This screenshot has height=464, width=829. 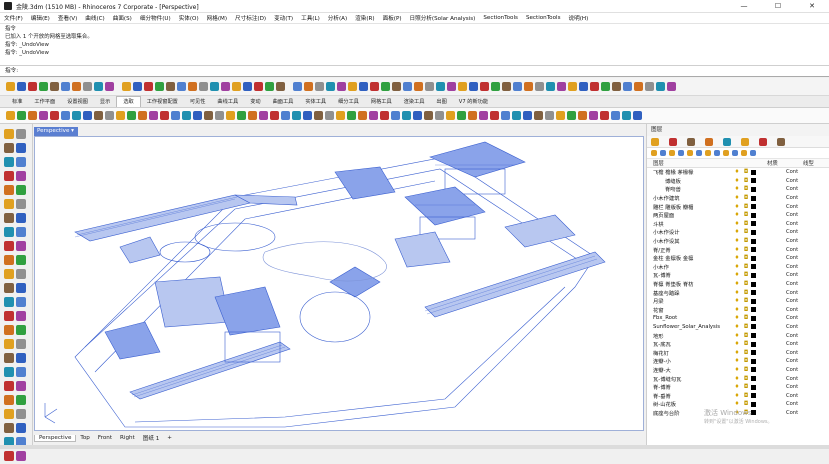 I want to click on layer-row: Fbx_Root ♦ ◘ Cont, so click(x=738, y=318).